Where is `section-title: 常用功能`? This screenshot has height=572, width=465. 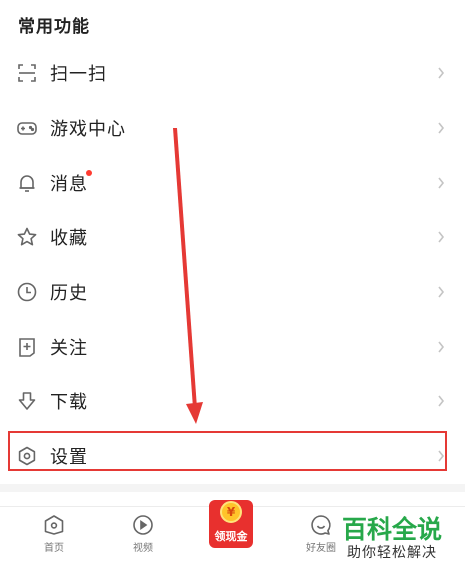 section-title: 常用功能 is located at coordinates (54, 27).